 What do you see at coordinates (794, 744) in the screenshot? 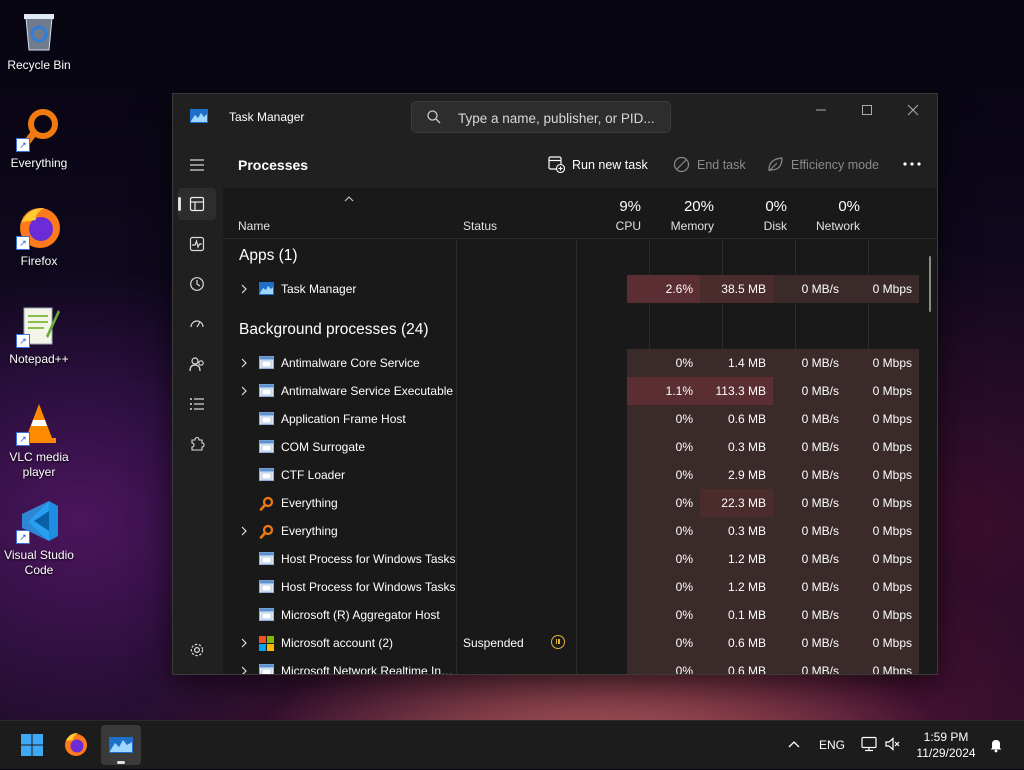
I see `show-hidden-icons-chevron-icon` at bounding box center [794, 744].